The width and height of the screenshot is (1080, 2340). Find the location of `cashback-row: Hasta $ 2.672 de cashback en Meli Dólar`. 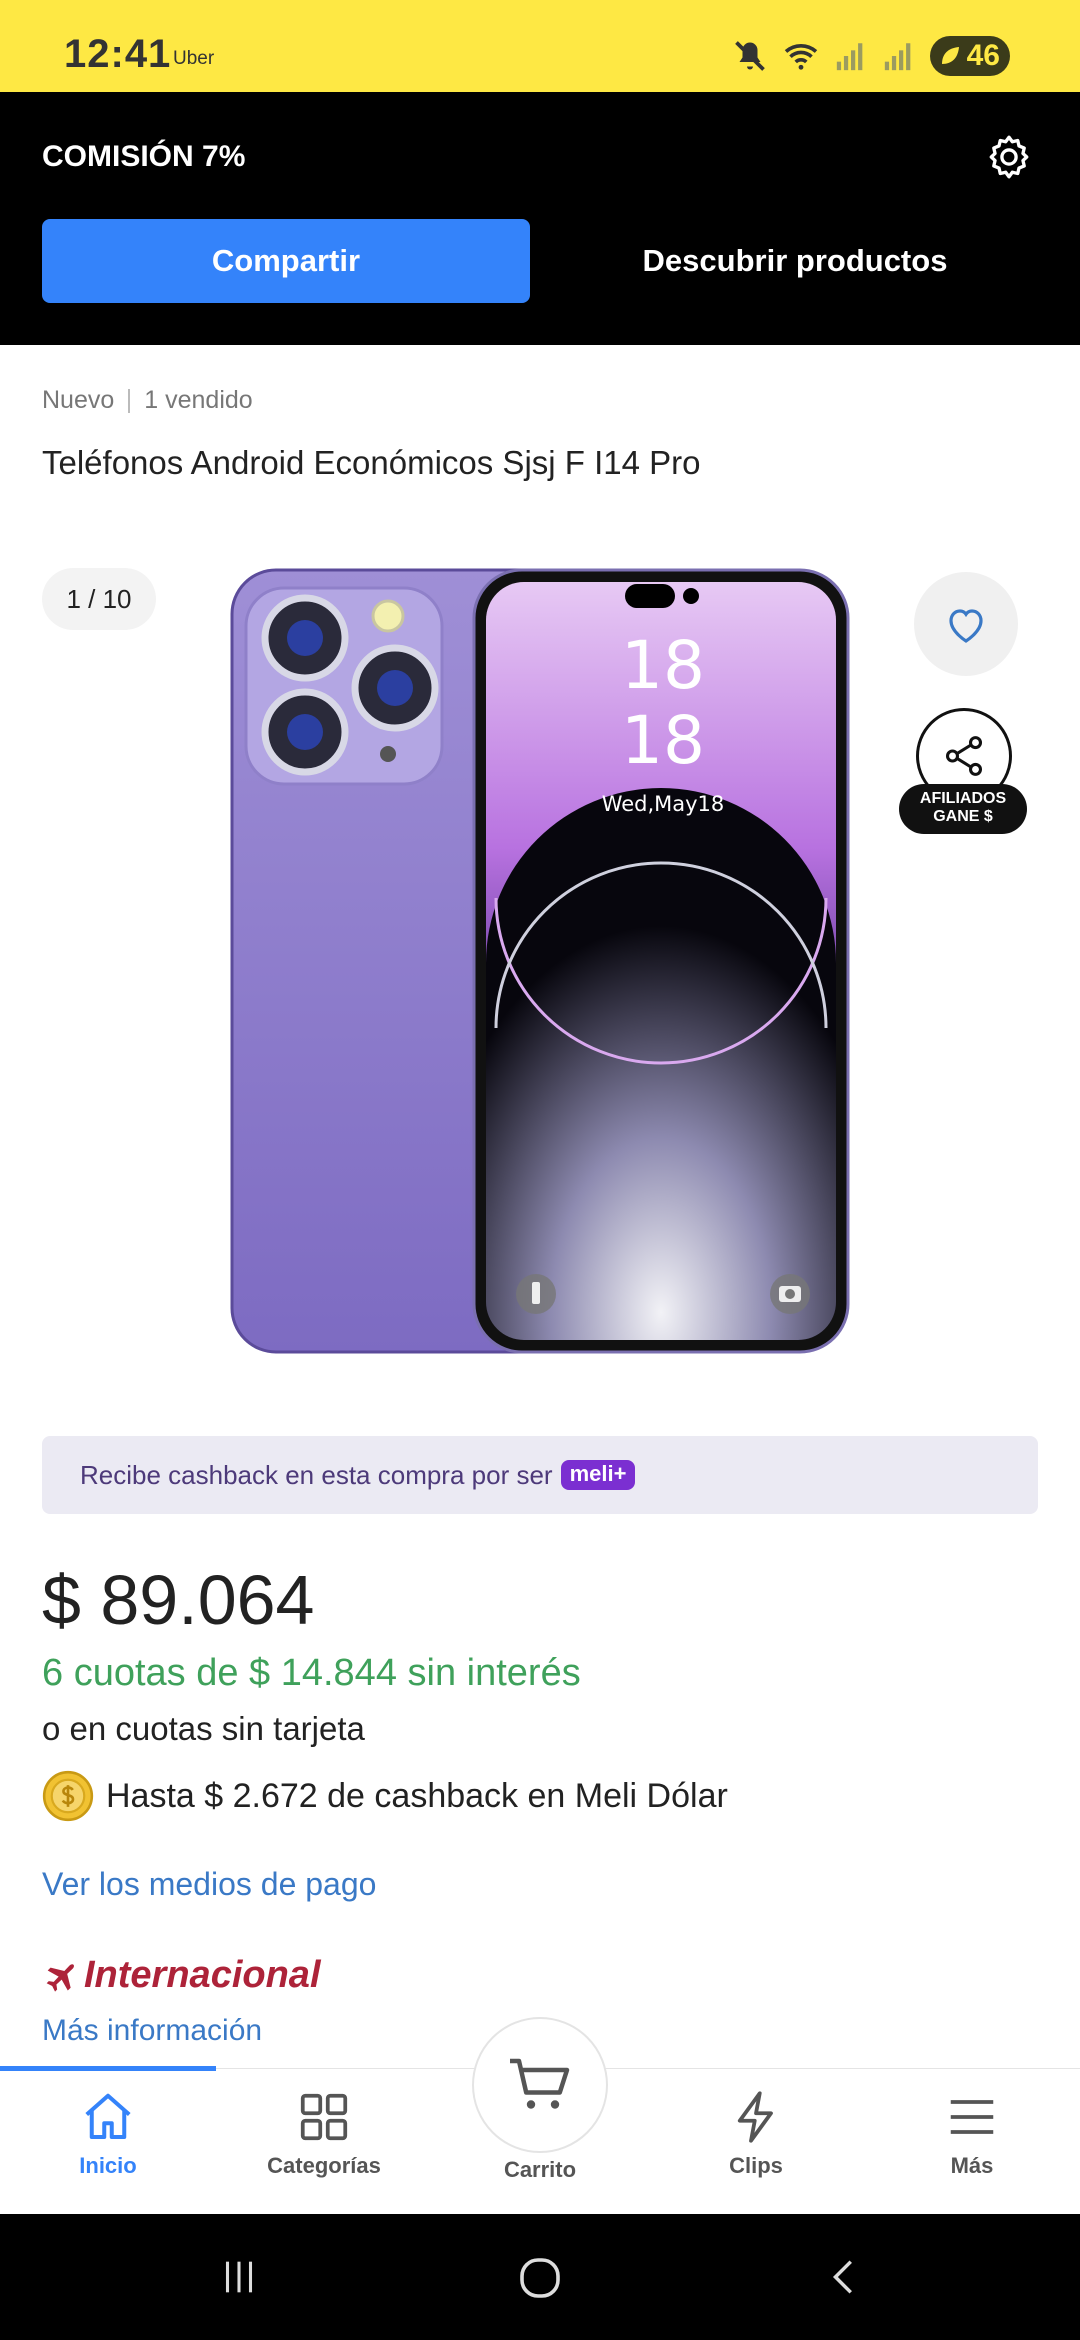

cashback-row: Hasta $ 2.672 de cashback en Meli Dólar is located at coordinates (385, 1796).